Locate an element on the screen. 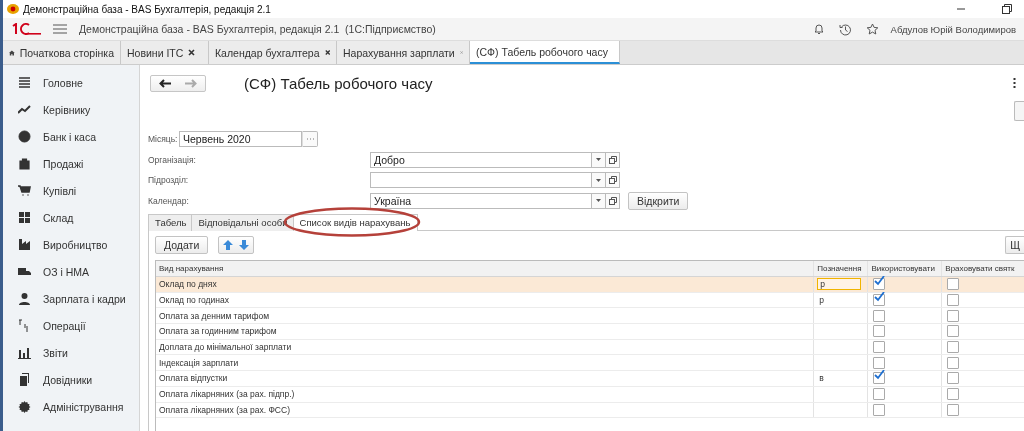 Image resolution: width=1024 pixels, height=431 pixels. page-tab: Нарахування зарплати is located at coordinates (403, 52).